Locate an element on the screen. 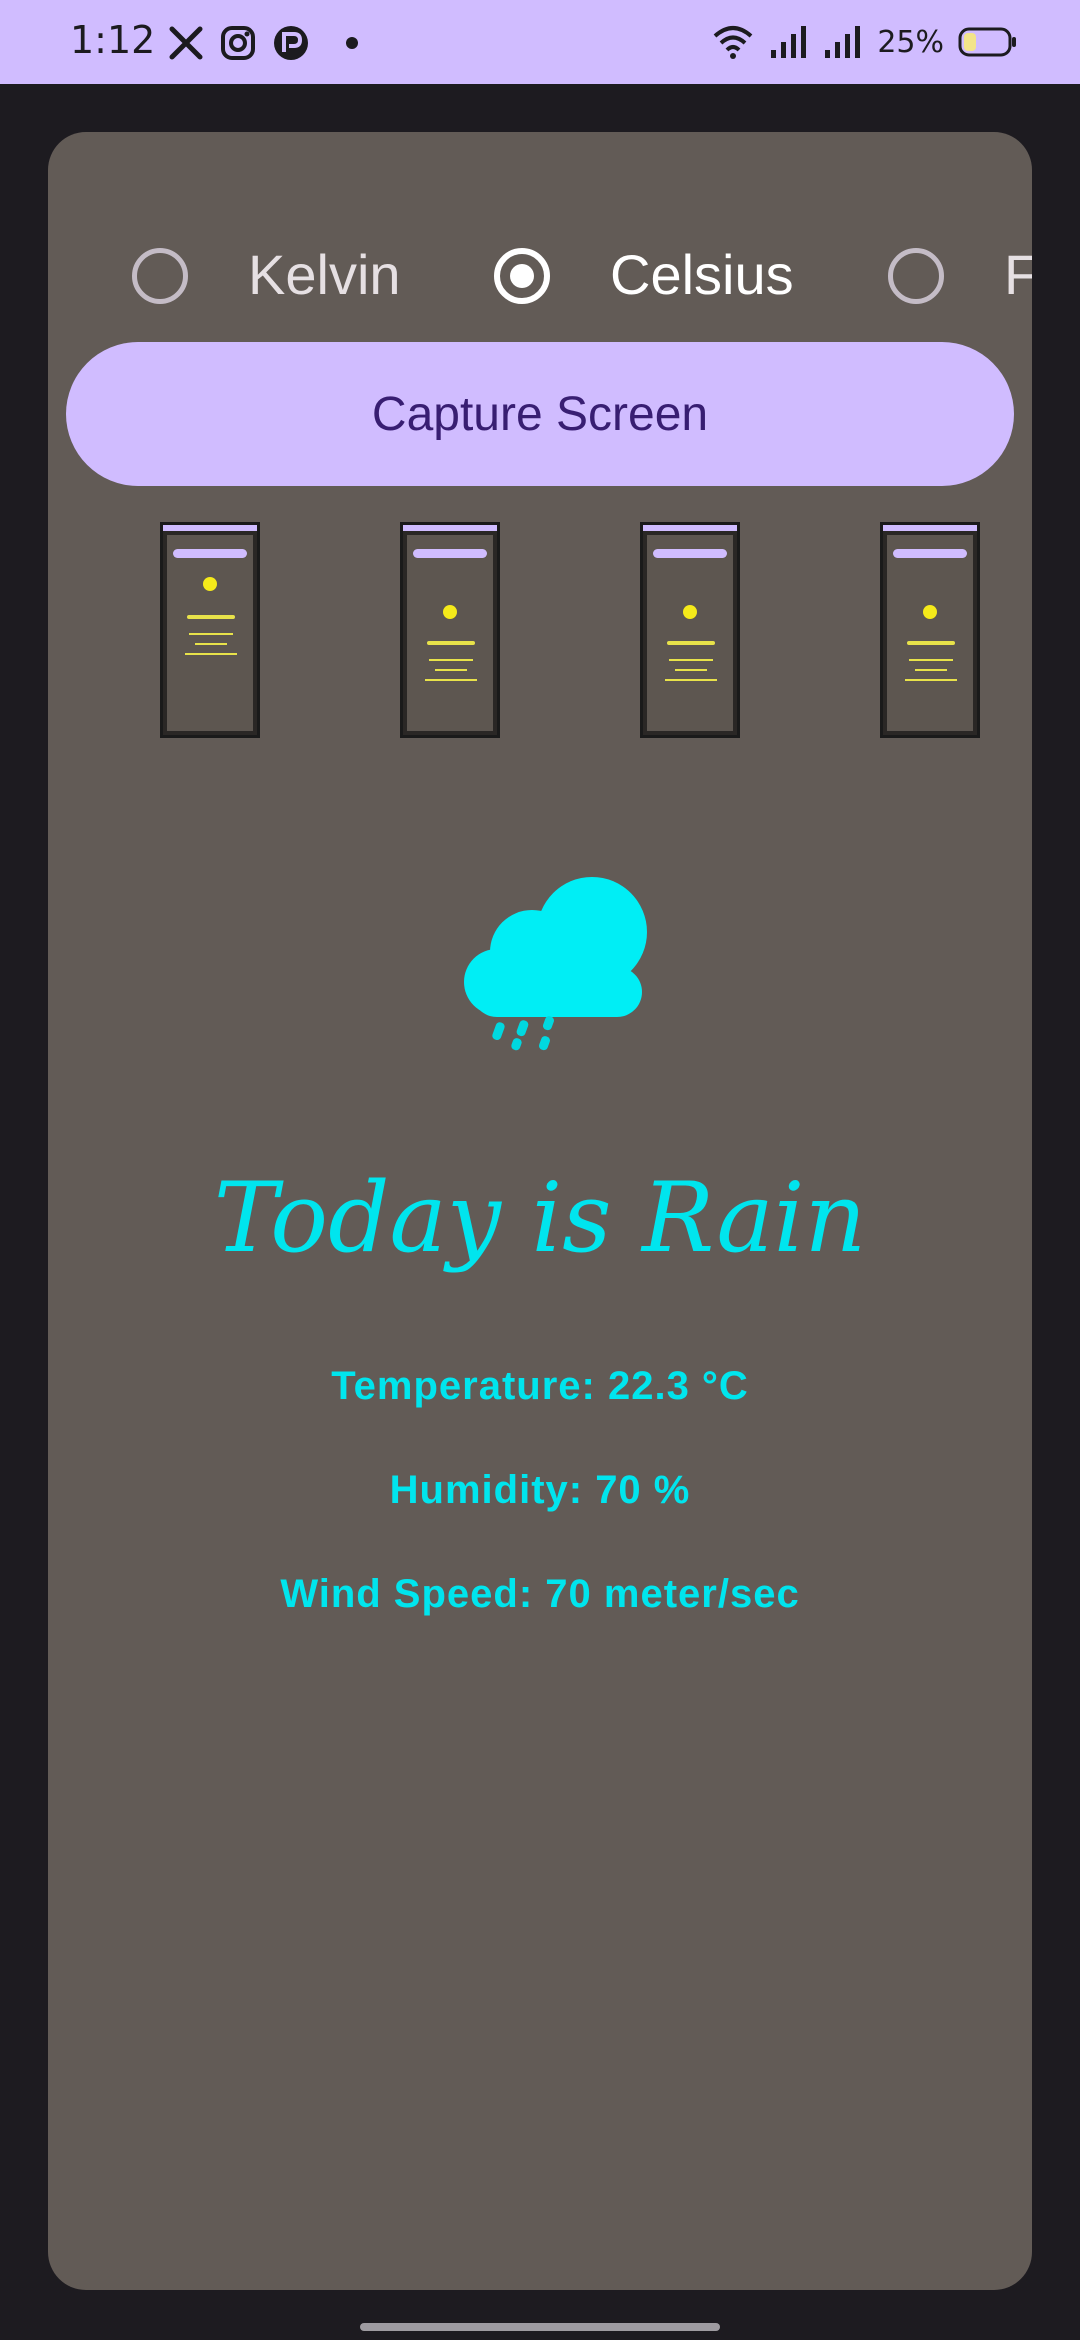  x-icon is located at coordinates (186, 43).